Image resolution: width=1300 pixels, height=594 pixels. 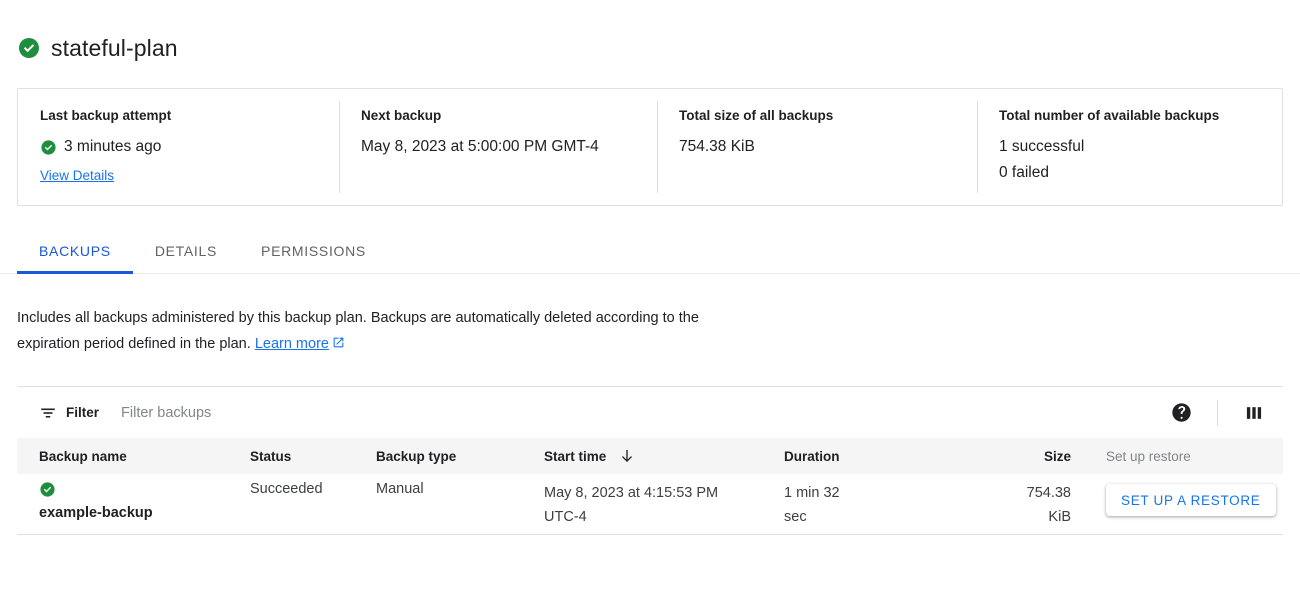 I want to click on column-display-icon, so click(x=1254, y=413).